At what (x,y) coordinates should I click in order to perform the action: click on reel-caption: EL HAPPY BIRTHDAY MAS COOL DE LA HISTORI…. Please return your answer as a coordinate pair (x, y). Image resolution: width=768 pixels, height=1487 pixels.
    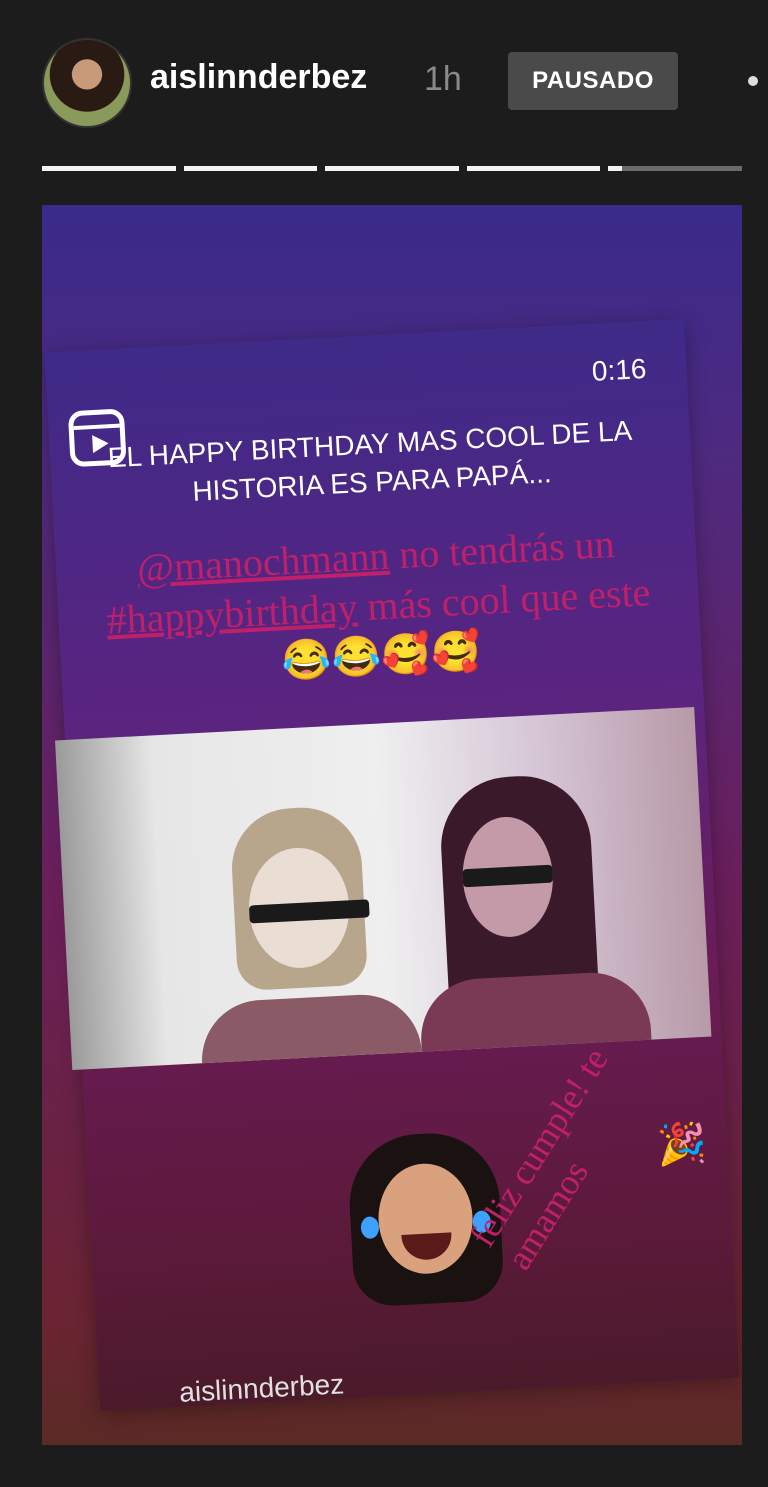
    Looking at the image, I should click on (370, 460).